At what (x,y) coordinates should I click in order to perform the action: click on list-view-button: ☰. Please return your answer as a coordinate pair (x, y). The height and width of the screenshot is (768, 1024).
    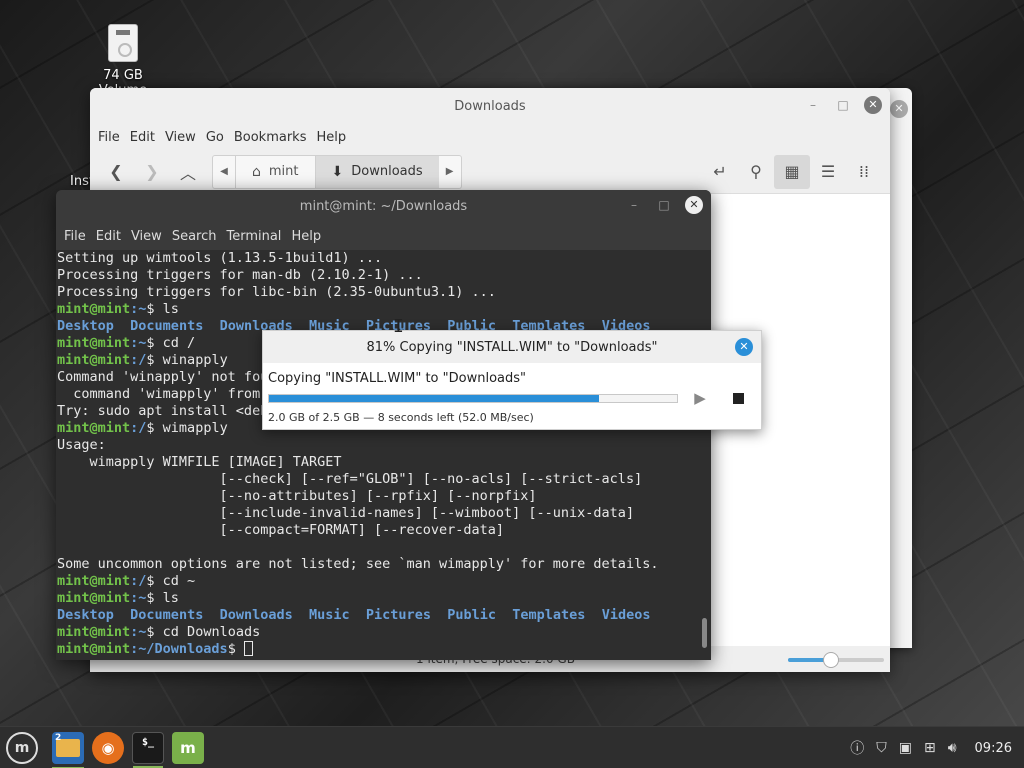
    Looking at the image, I should click on (828, 172).